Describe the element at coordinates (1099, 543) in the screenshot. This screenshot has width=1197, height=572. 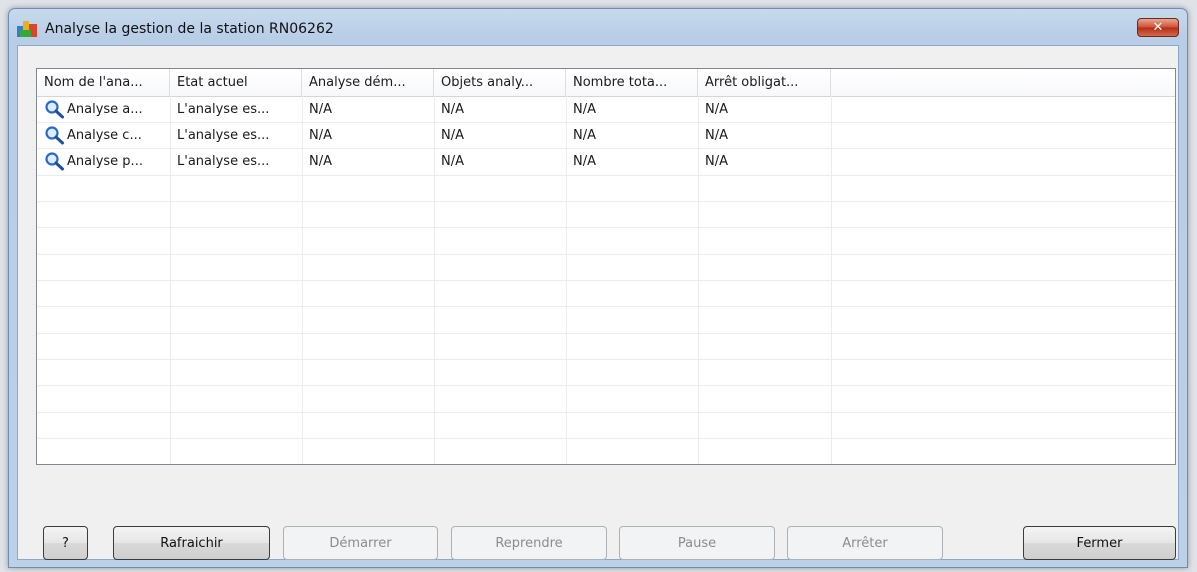
I see `close-button: Fermer` at that location.